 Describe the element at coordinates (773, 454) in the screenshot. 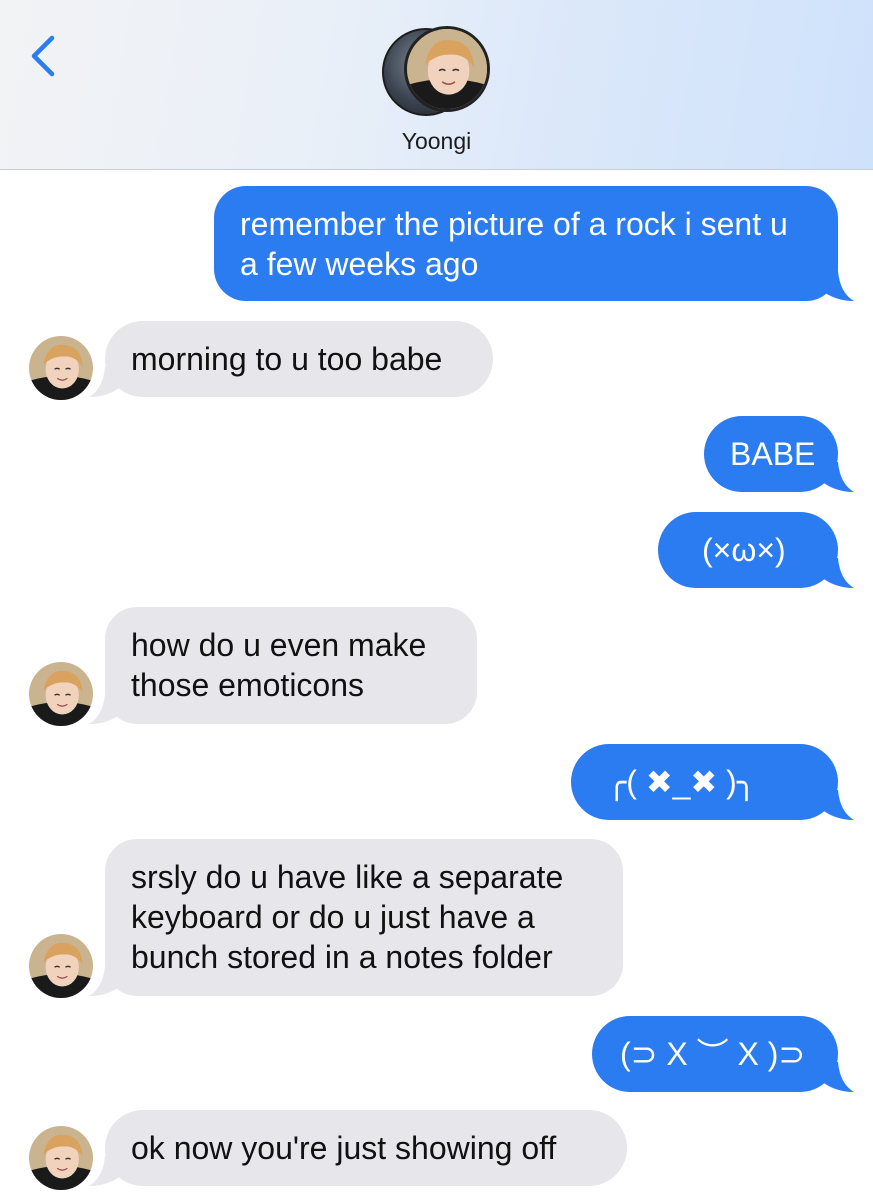

I see `message-text: BABE` at that location.